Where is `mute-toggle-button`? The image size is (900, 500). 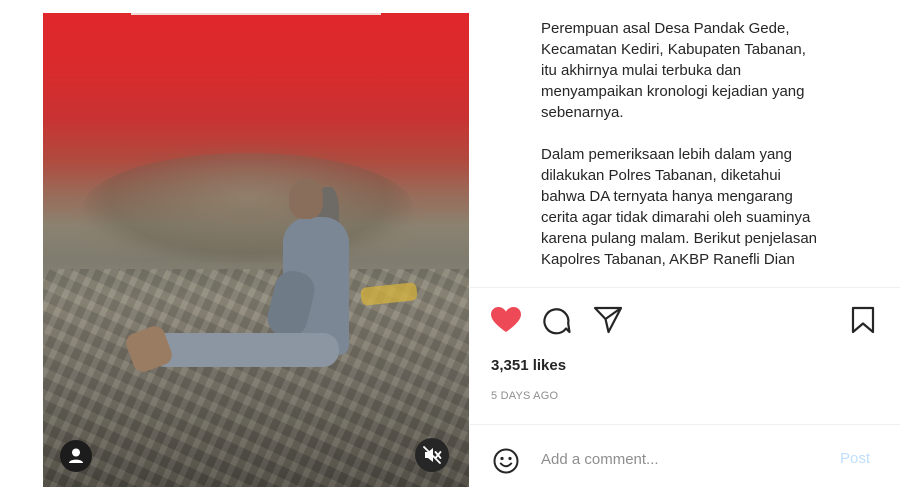 mute-toggle-button is located at coordinates (432, 455).